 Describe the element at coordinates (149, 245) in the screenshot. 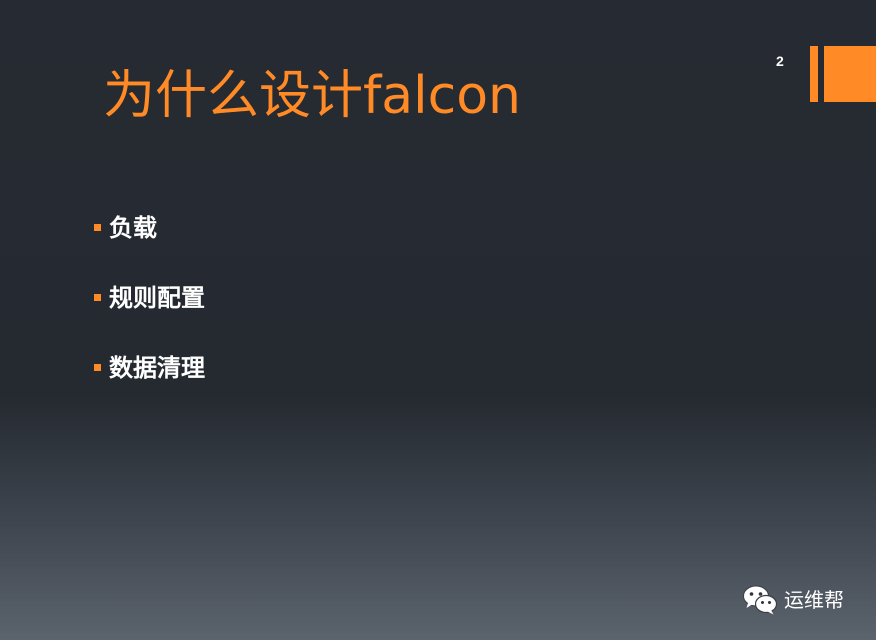

I see `bullet-item: 负载` at that location.